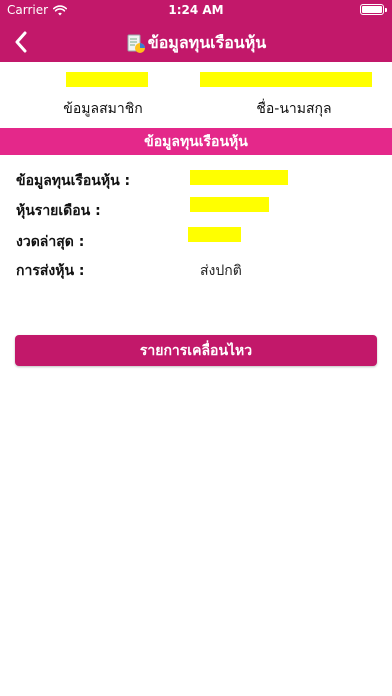  I want to click on section-header: ข้อมูลทุนเรือนหุ้น, so click(196, 141).